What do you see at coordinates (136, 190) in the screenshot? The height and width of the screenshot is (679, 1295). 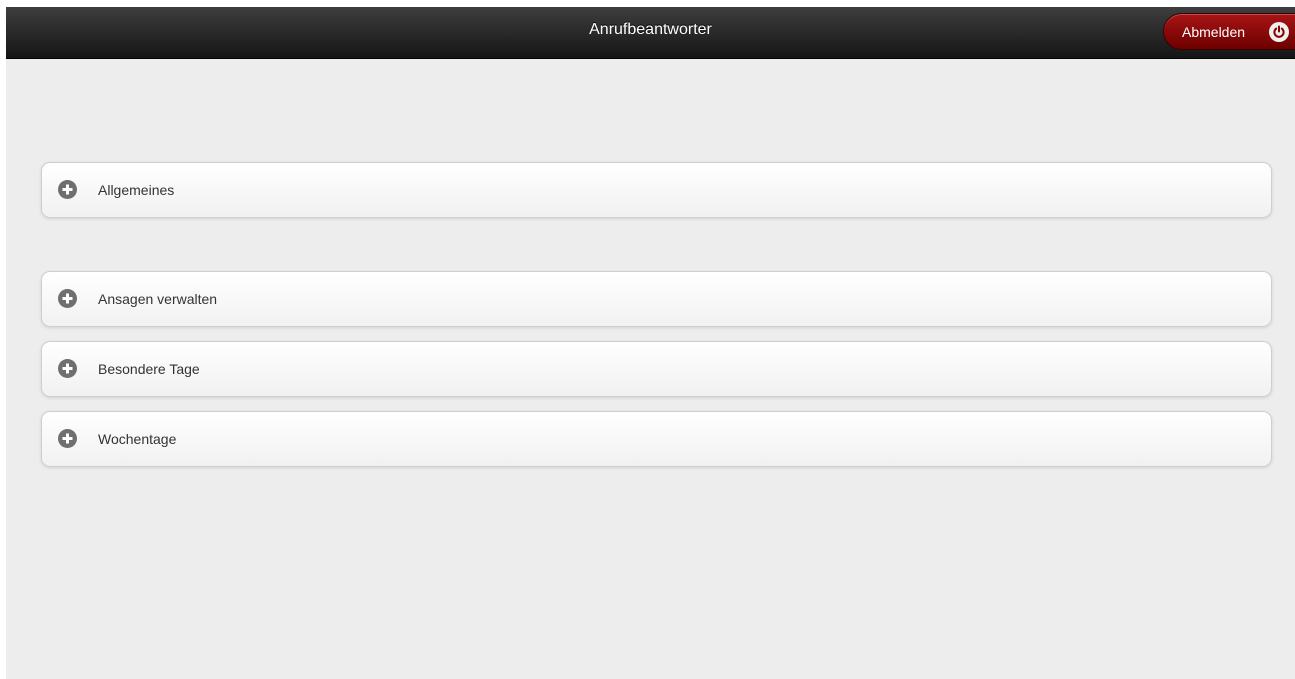 I see `section-label: Allgemeines` at bounding box center [136, 190].